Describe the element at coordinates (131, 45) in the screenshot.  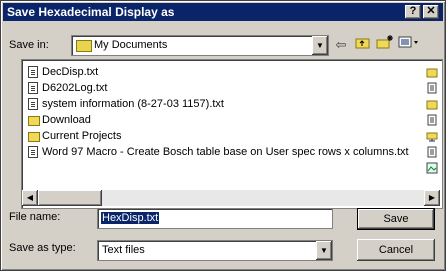
I see `save-in-value: My Documents` at that location.